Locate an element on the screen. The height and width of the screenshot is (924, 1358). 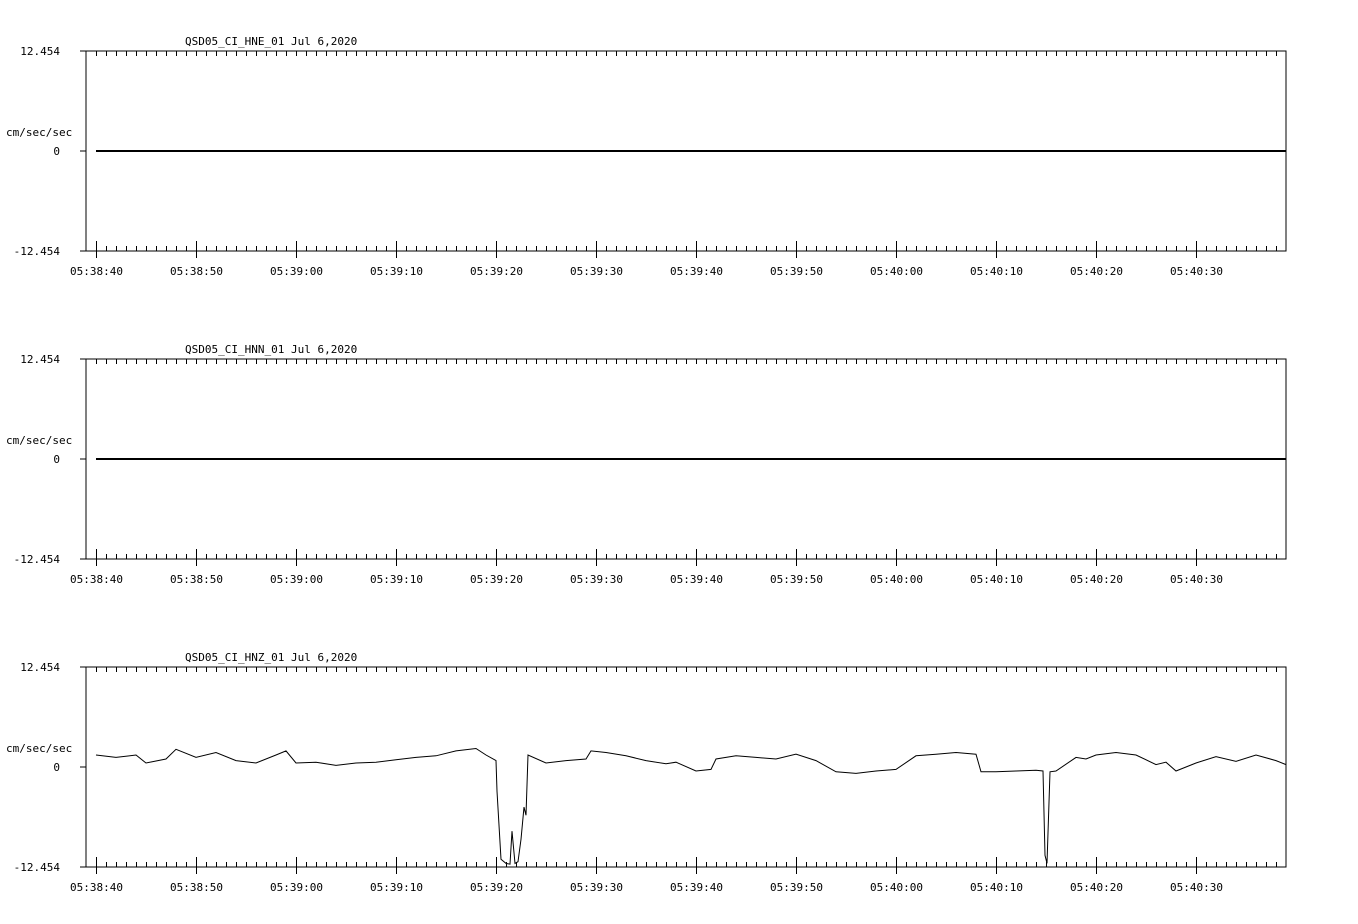
panel-title: QSD05_CI_HNE_01 Jul 6,2020 is located at coordinates (271, 41).